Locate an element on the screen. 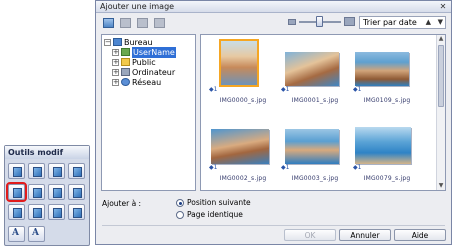 The width and height of the screenshot is (452, 247). large-thumbnail-icon is located at coordinates (349, 21).